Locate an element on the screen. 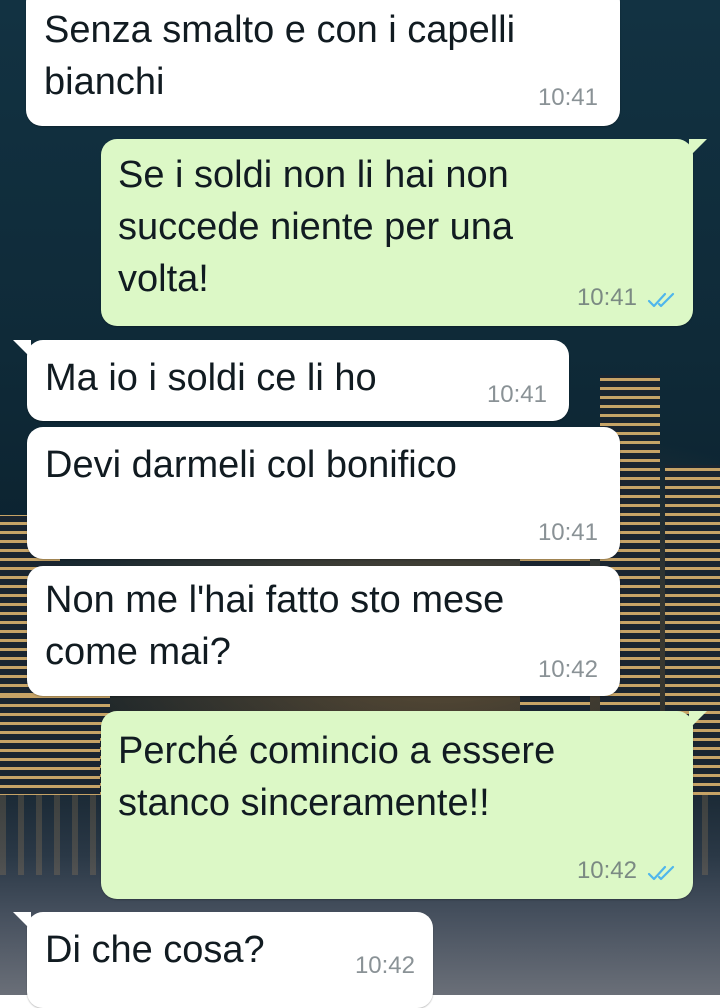 Image resolution: width=720 pixels, height=1008 pixels. message-text: Senza smalto e con i capelli bianchi is located at coordinates (280, 56).